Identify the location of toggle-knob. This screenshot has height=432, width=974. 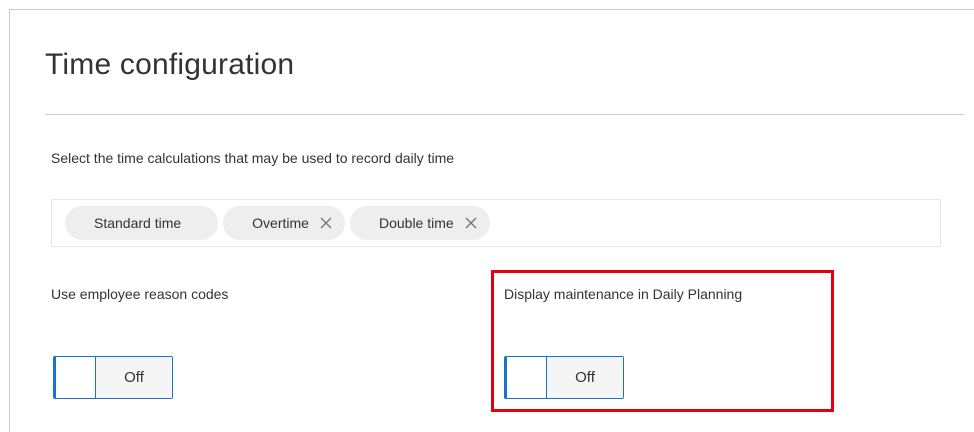
(75, 377).